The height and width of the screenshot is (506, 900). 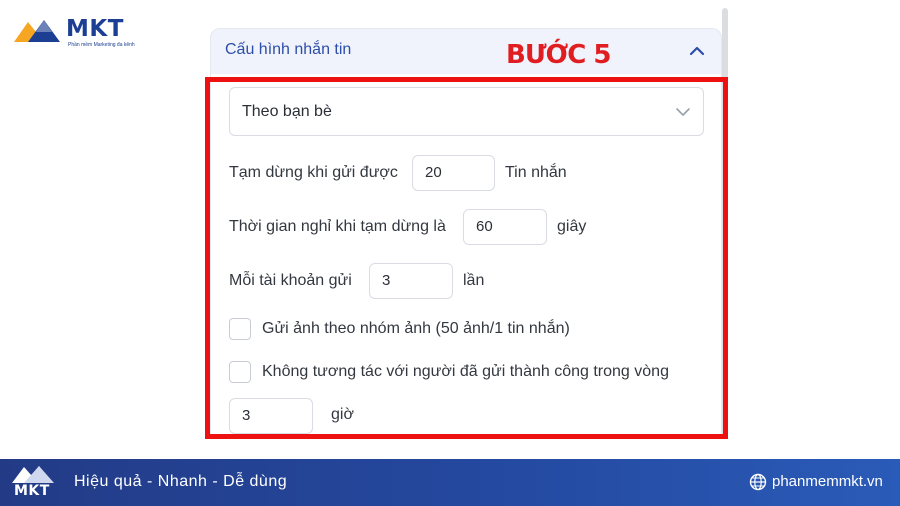 I want to click on globe-icon, so click(x=758, y=482).